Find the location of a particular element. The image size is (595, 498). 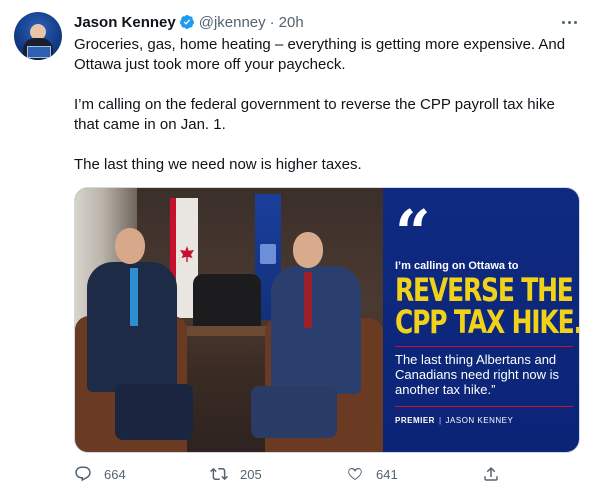

person-left-tie is located at coordinates (134, 297).